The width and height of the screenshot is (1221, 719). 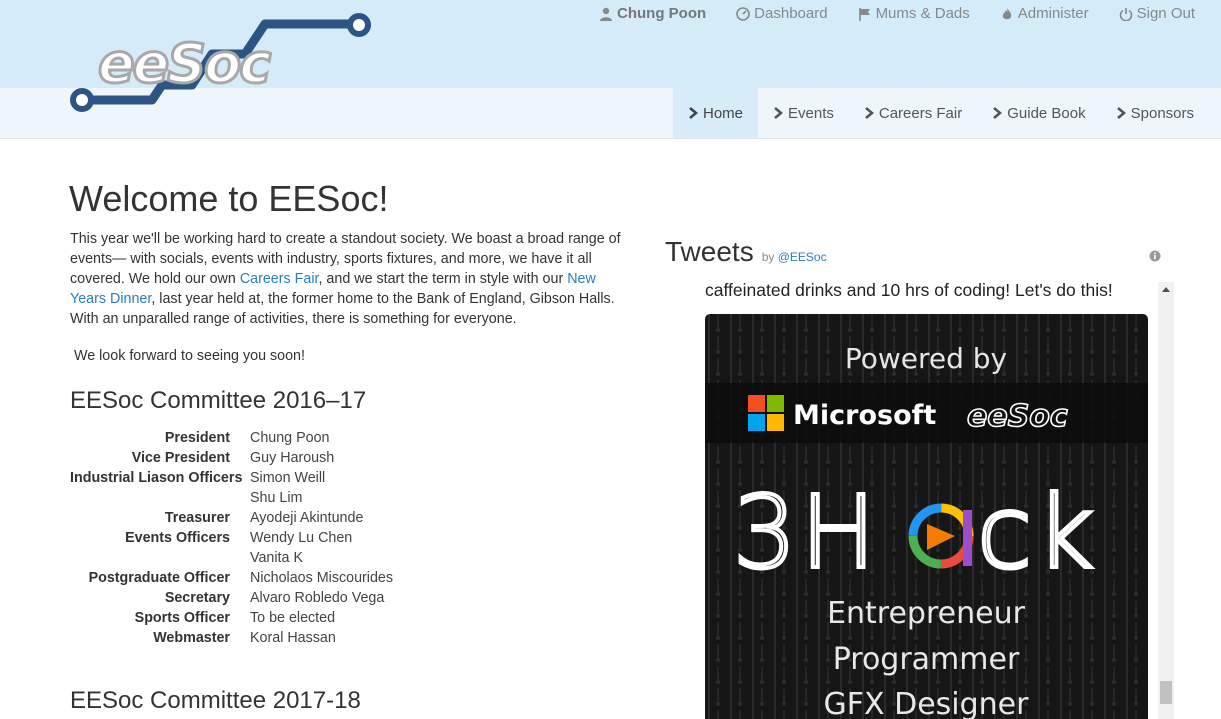 I want to click on svg-text: Powered by, so click(x=926, y=358).